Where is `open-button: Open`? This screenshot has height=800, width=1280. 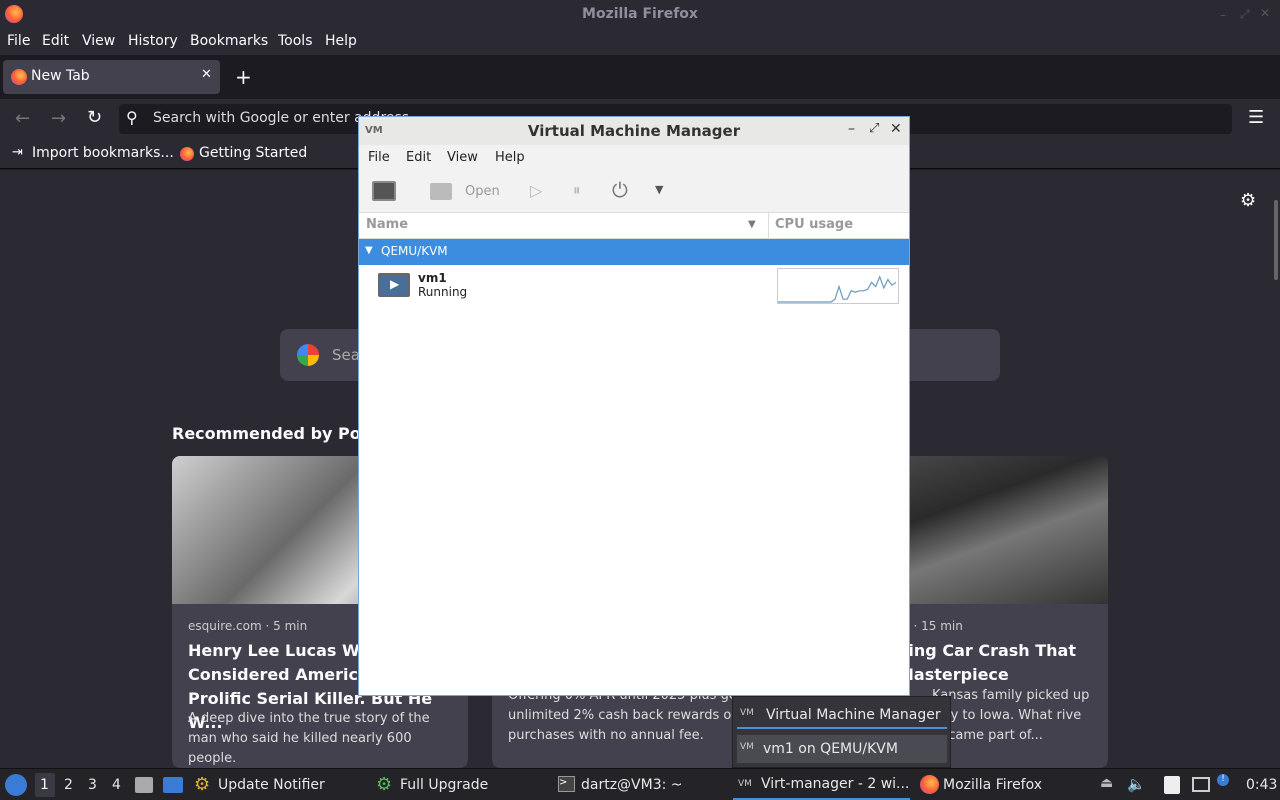 open-button: Open is located at coordinates (482, 191).